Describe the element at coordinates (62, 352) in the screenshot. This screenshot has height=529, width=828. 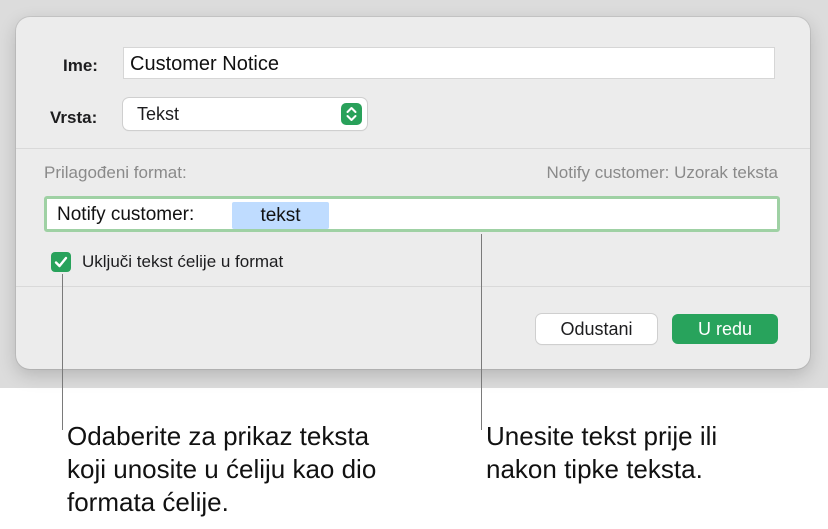
I see `callout-line-left` at that location.